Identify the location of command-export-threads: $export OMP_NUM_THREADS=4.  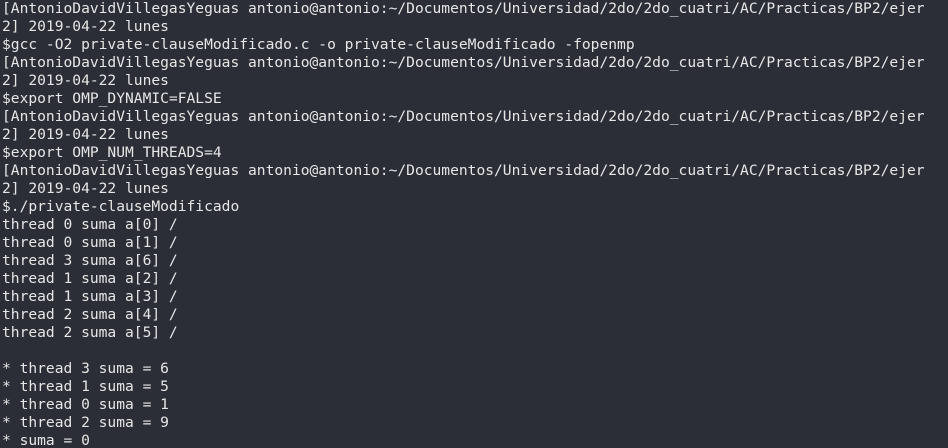
(112, 152).